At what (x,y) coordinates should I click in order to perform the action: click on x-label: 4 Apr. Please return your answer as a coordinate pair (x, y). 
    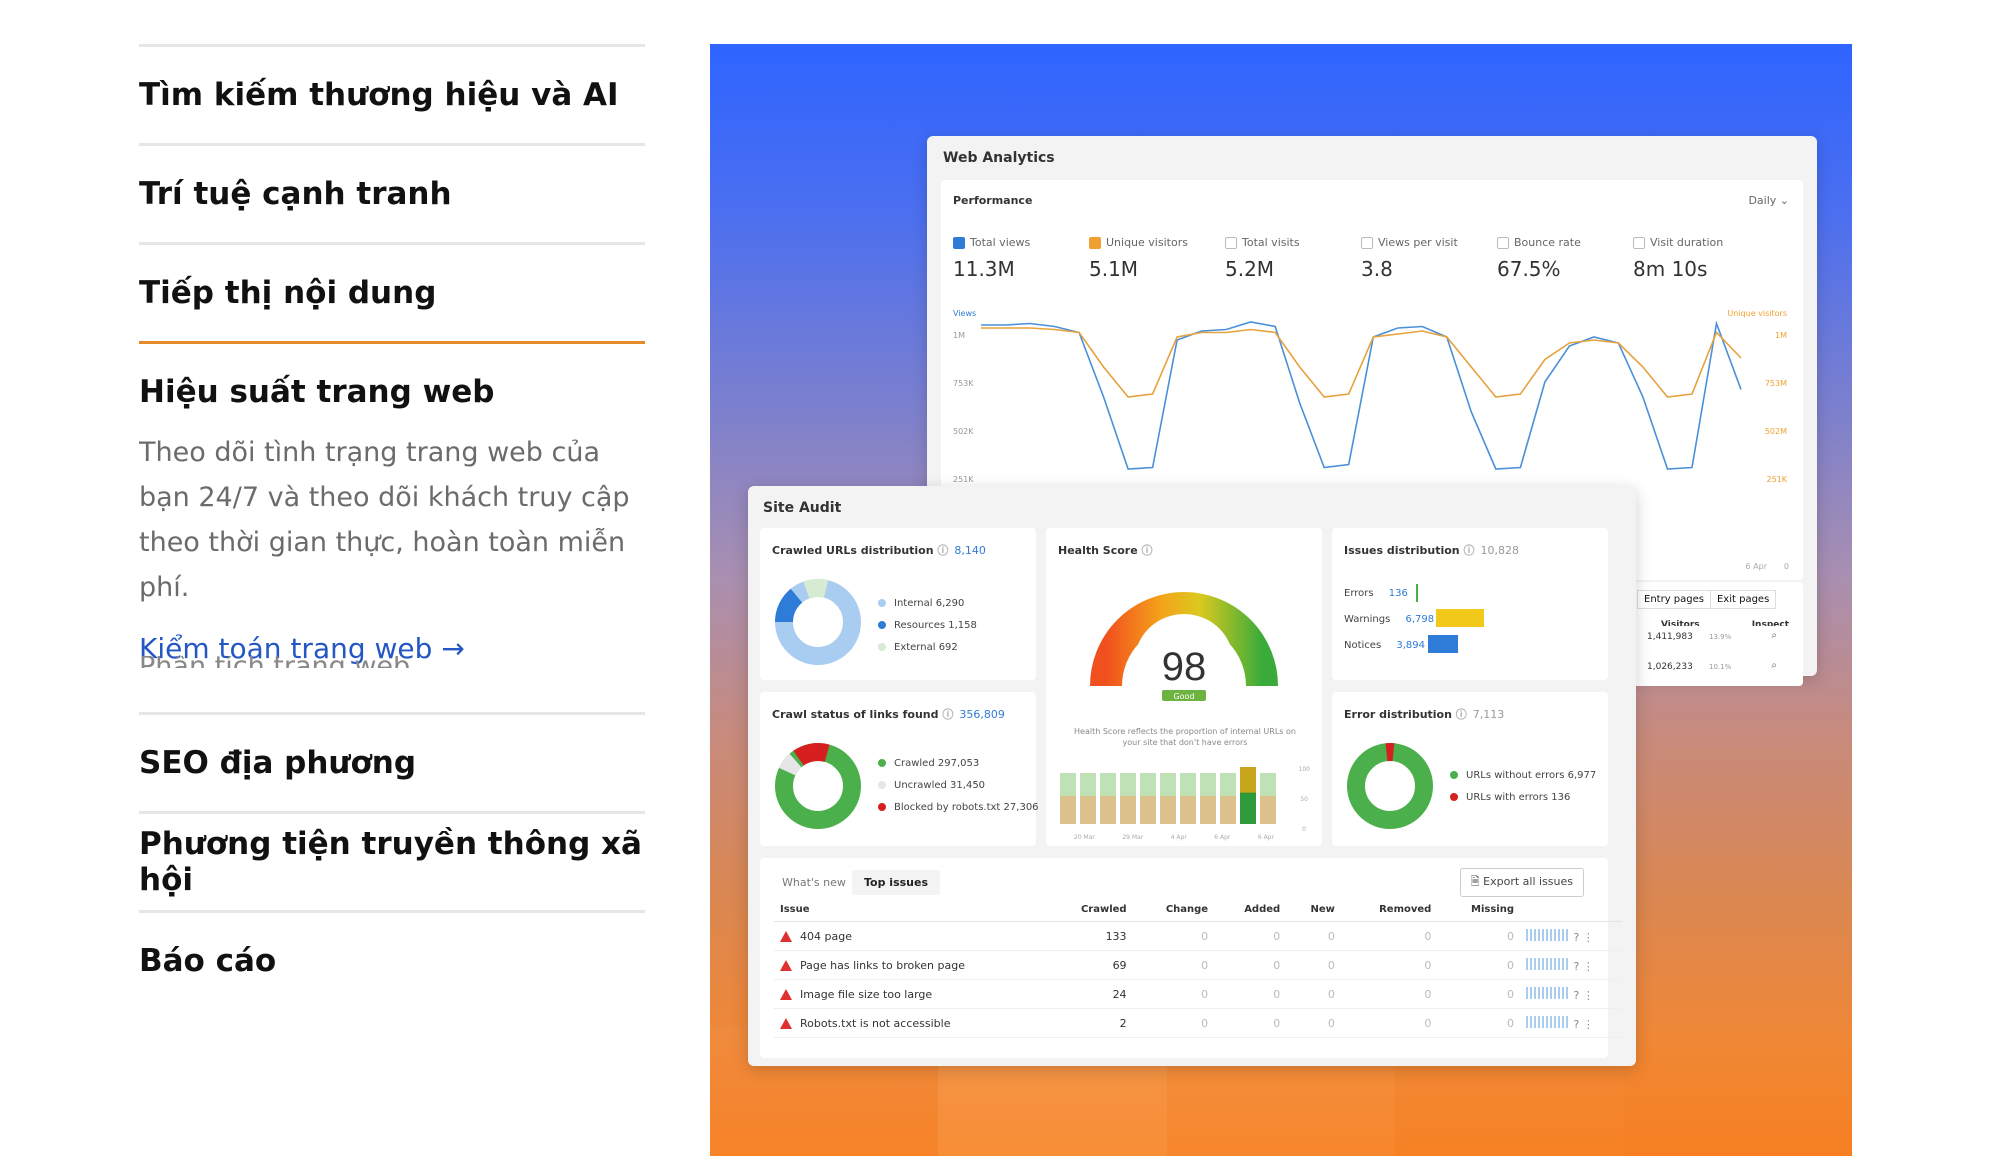
    Looking at the image, I should click on (1178, 837).